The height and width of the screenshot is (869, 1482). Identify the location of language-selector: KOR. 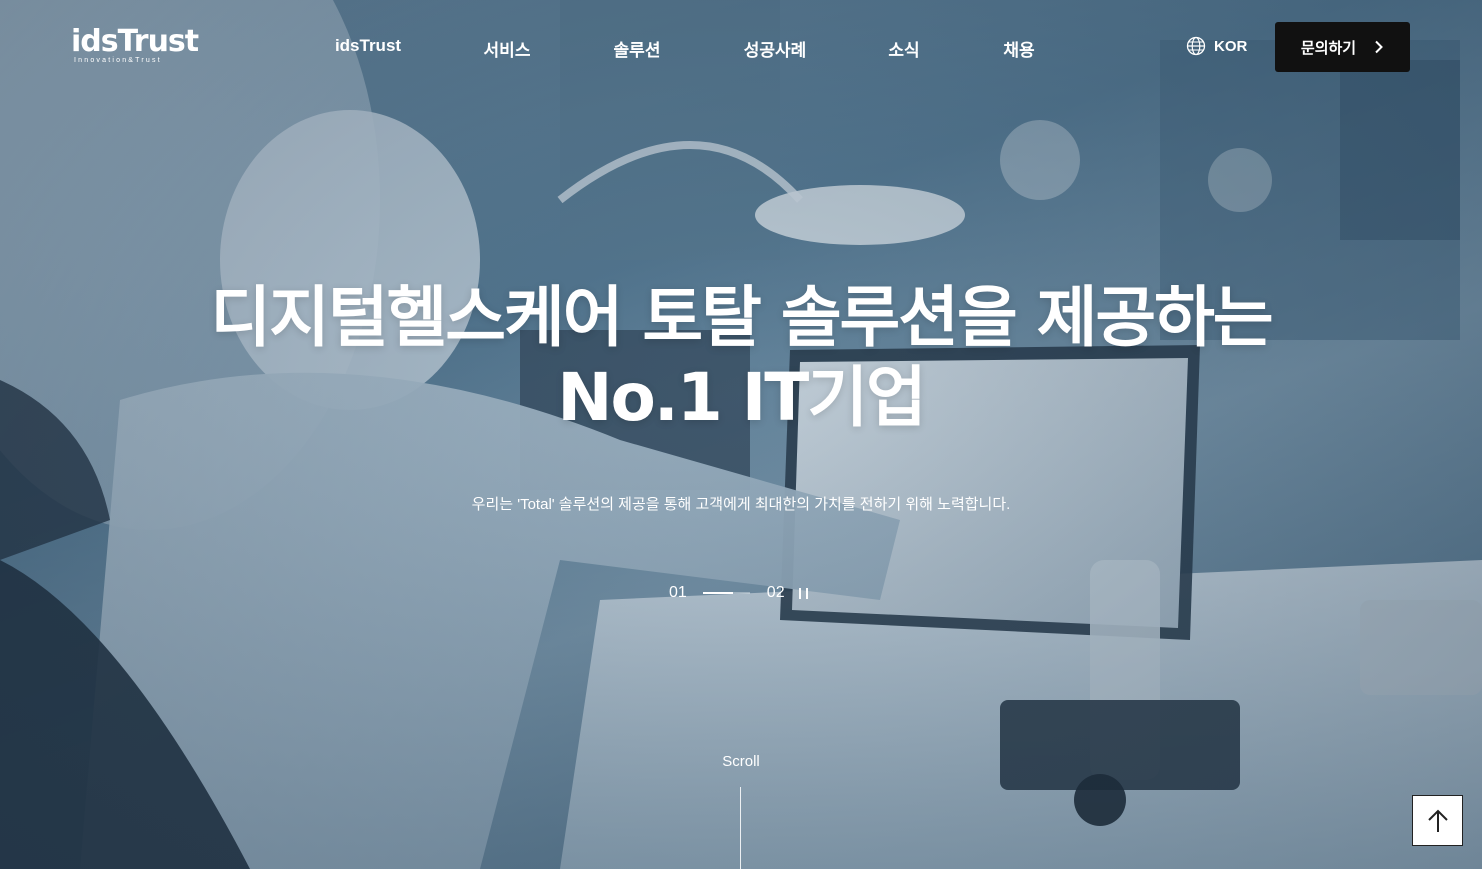
(1216, 46).